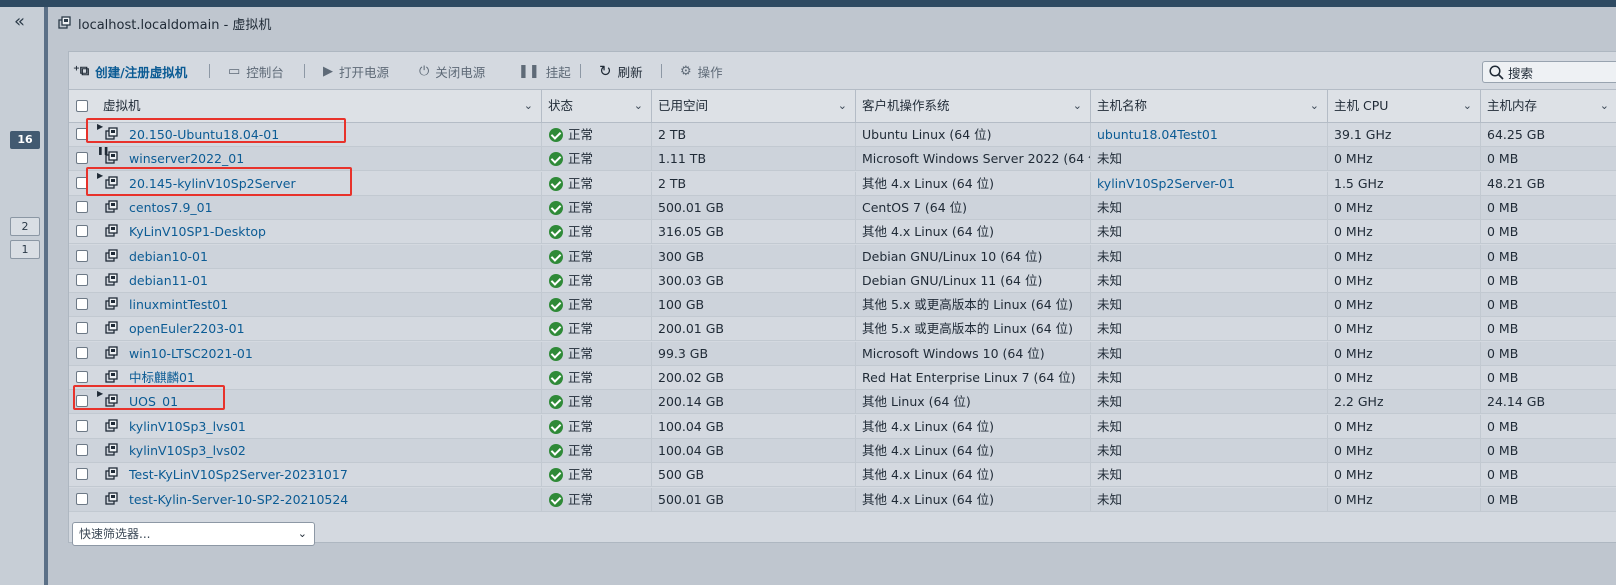 Image resolution: width=1616 pixels, height=585 pixels. I want to click on power-on-button: ▶ 打开电源, so click(356, 71).